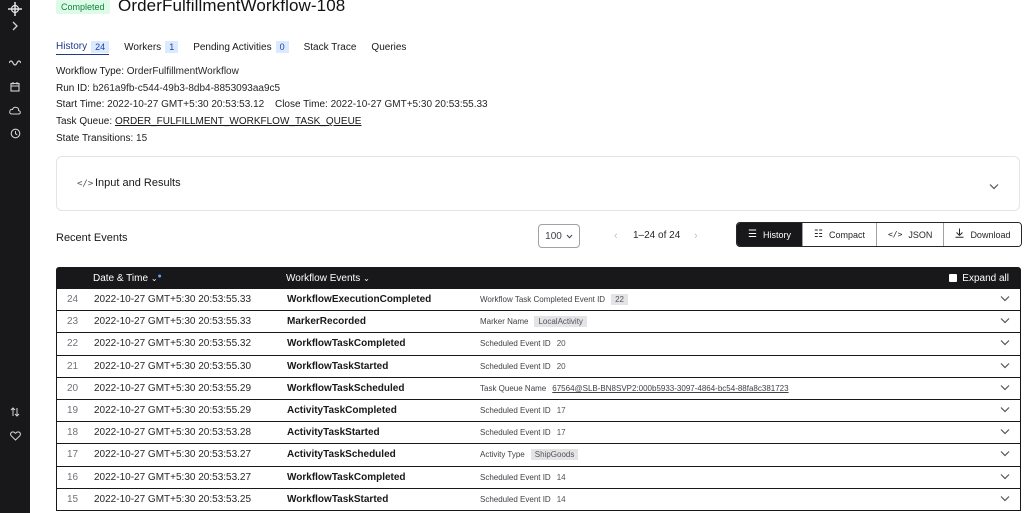 Image resolution: width=1024 pixels, height=513 pixels. I want to click on sort-icon, so click(15, 412).